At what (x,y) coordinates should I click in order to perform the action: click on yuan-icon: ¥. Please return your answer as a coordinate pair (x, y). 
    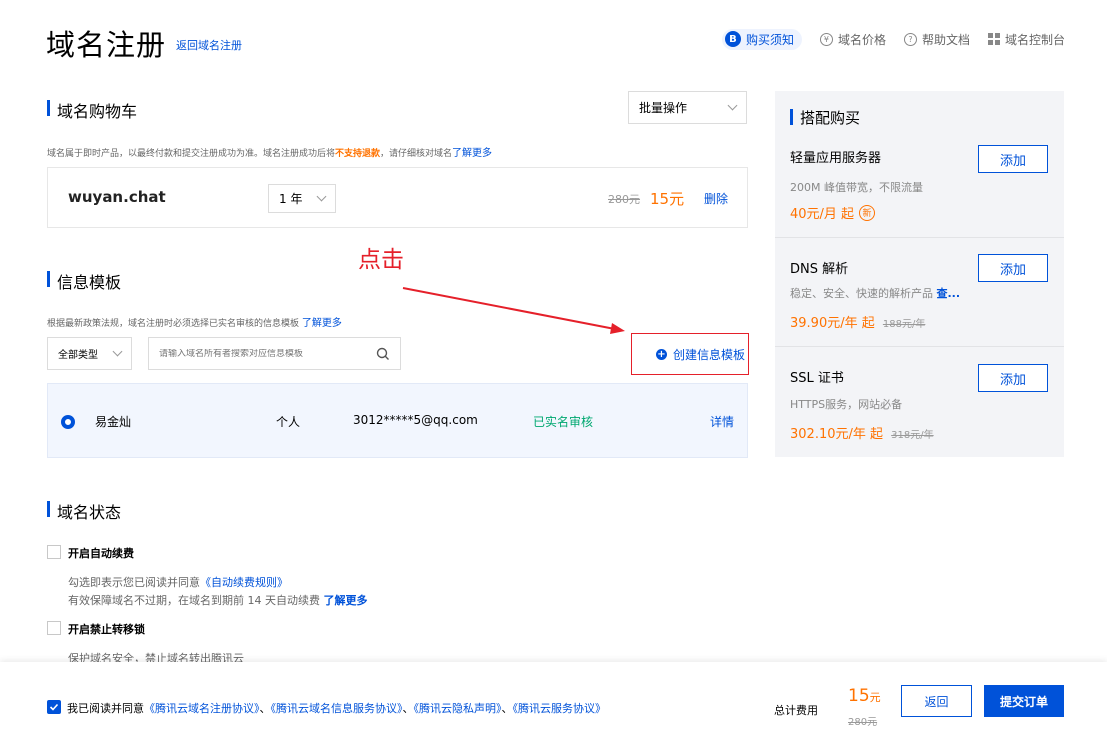
    Looking at the image, I should click on (826, 39).